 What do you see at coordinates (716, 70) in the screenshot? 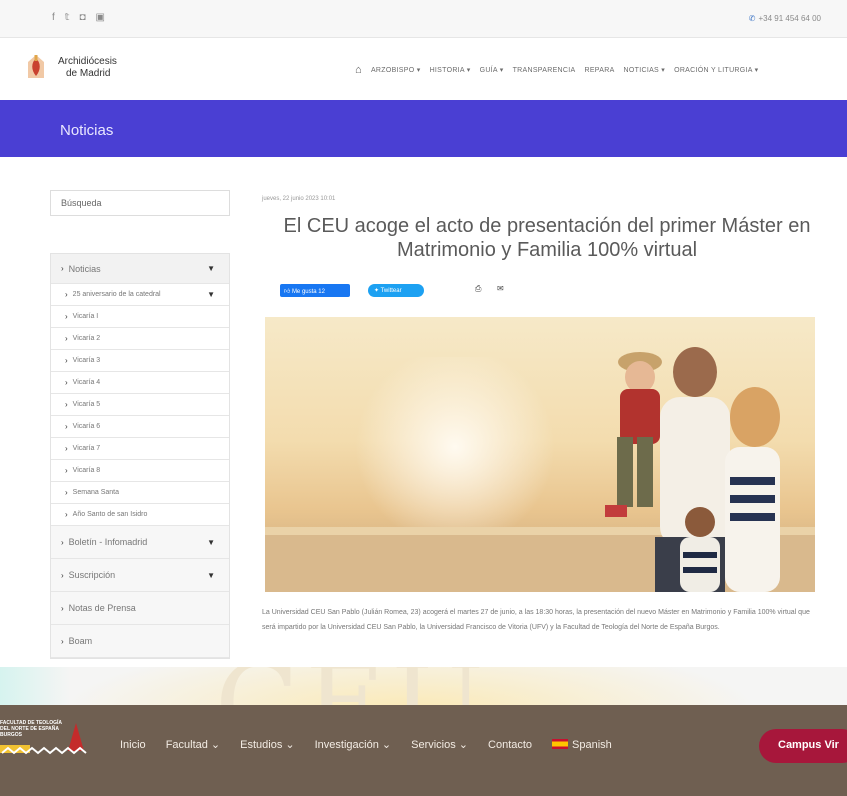
I see `nav-item-oracion: ORACIÓN Y LITURGIA ▾` at bounding box center [716, 70].